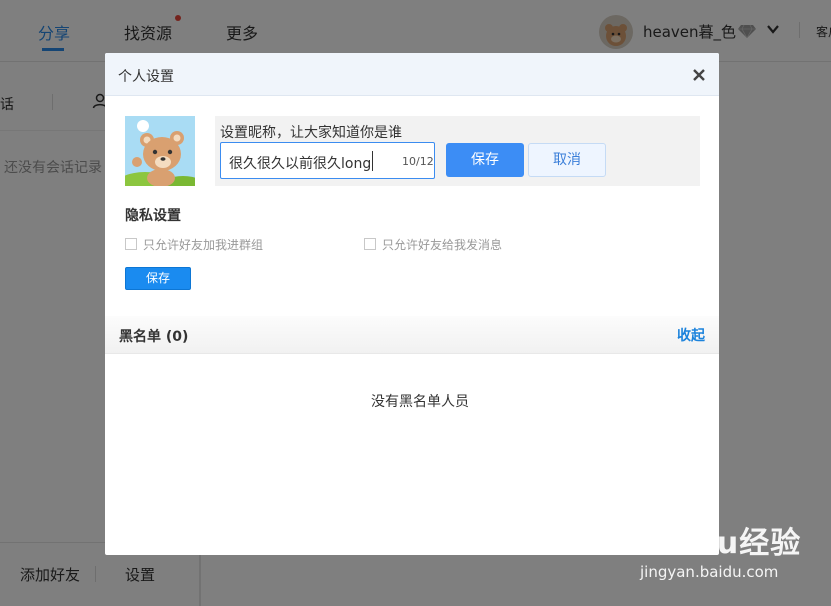  I want to click on character-count: 10/12, so click(418, 161).